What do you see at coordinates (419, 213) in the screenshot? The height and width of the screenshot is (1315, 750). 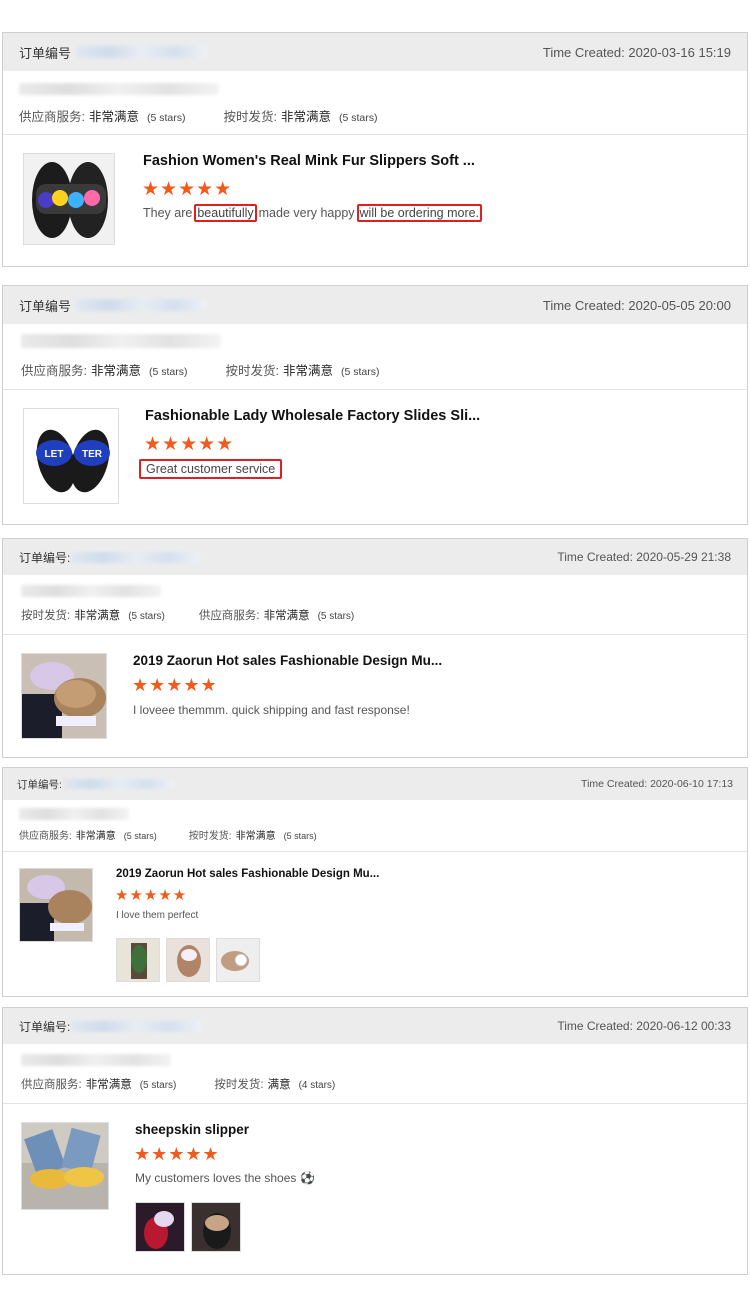 I see `highlight-box: will be ordering more.` at bounding box center [419, 213].